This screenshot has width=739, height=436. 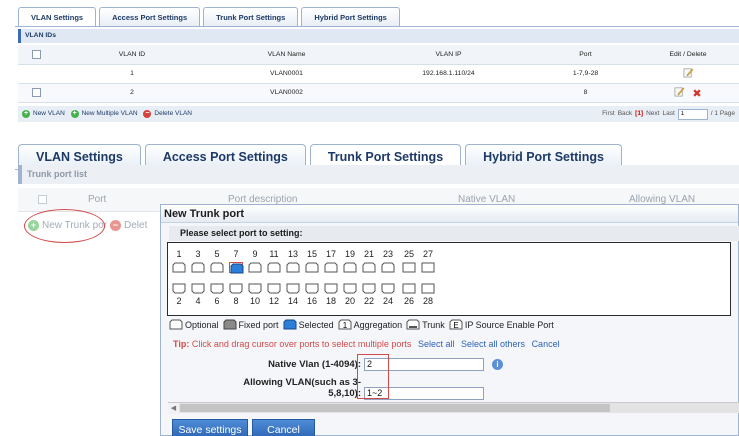 What do you see at coordinates (97, 199) in the screenshot?
I see `column-header: Port` at bounding box center [97, 199].